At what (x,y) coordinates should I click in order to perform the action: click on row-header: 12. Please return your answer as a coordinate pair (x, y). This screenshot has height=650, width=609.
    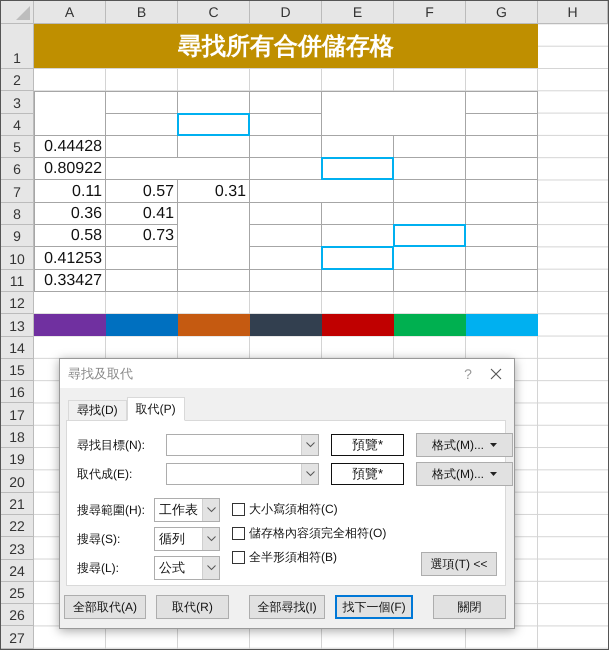
    Looking at the image, I should click on (17, 303).